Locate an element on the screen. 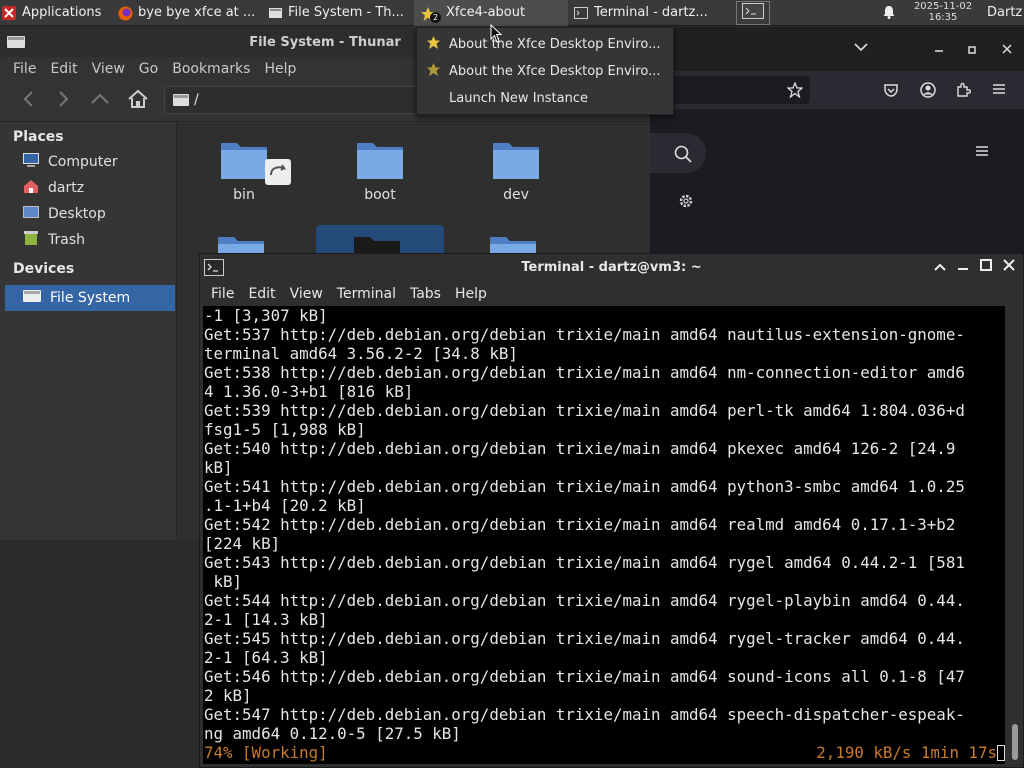  menu-item-label: Launch New Instance is located at coordinates (518, 98).